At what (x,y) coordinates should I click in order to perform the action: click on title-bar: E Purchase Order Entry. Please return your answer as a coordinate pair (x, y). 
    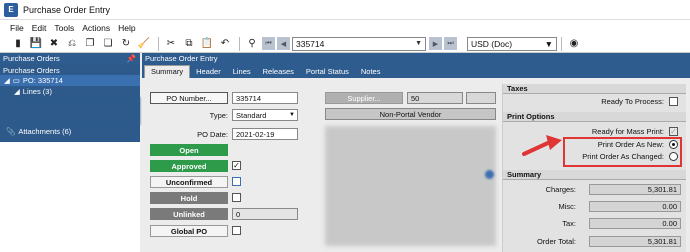
    Looking at the image, I should click on (345, 10).